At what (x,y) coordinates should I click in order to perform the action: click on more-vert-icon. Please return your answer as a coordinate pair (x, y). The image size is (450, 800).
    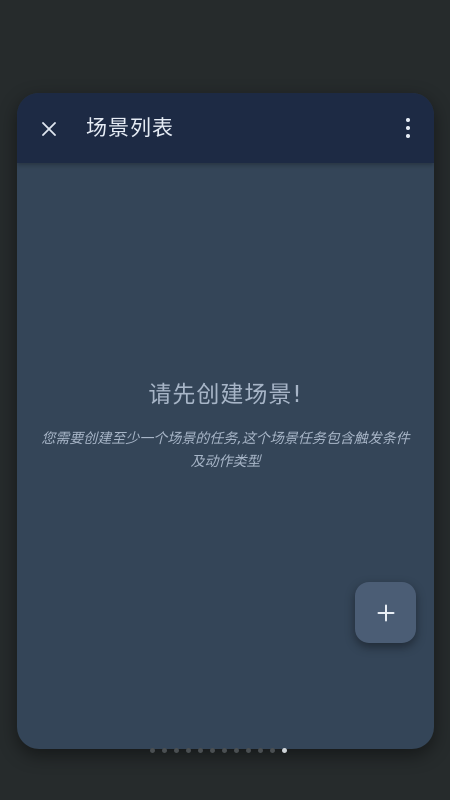
    Looking at the image, I should click on (408, 120).